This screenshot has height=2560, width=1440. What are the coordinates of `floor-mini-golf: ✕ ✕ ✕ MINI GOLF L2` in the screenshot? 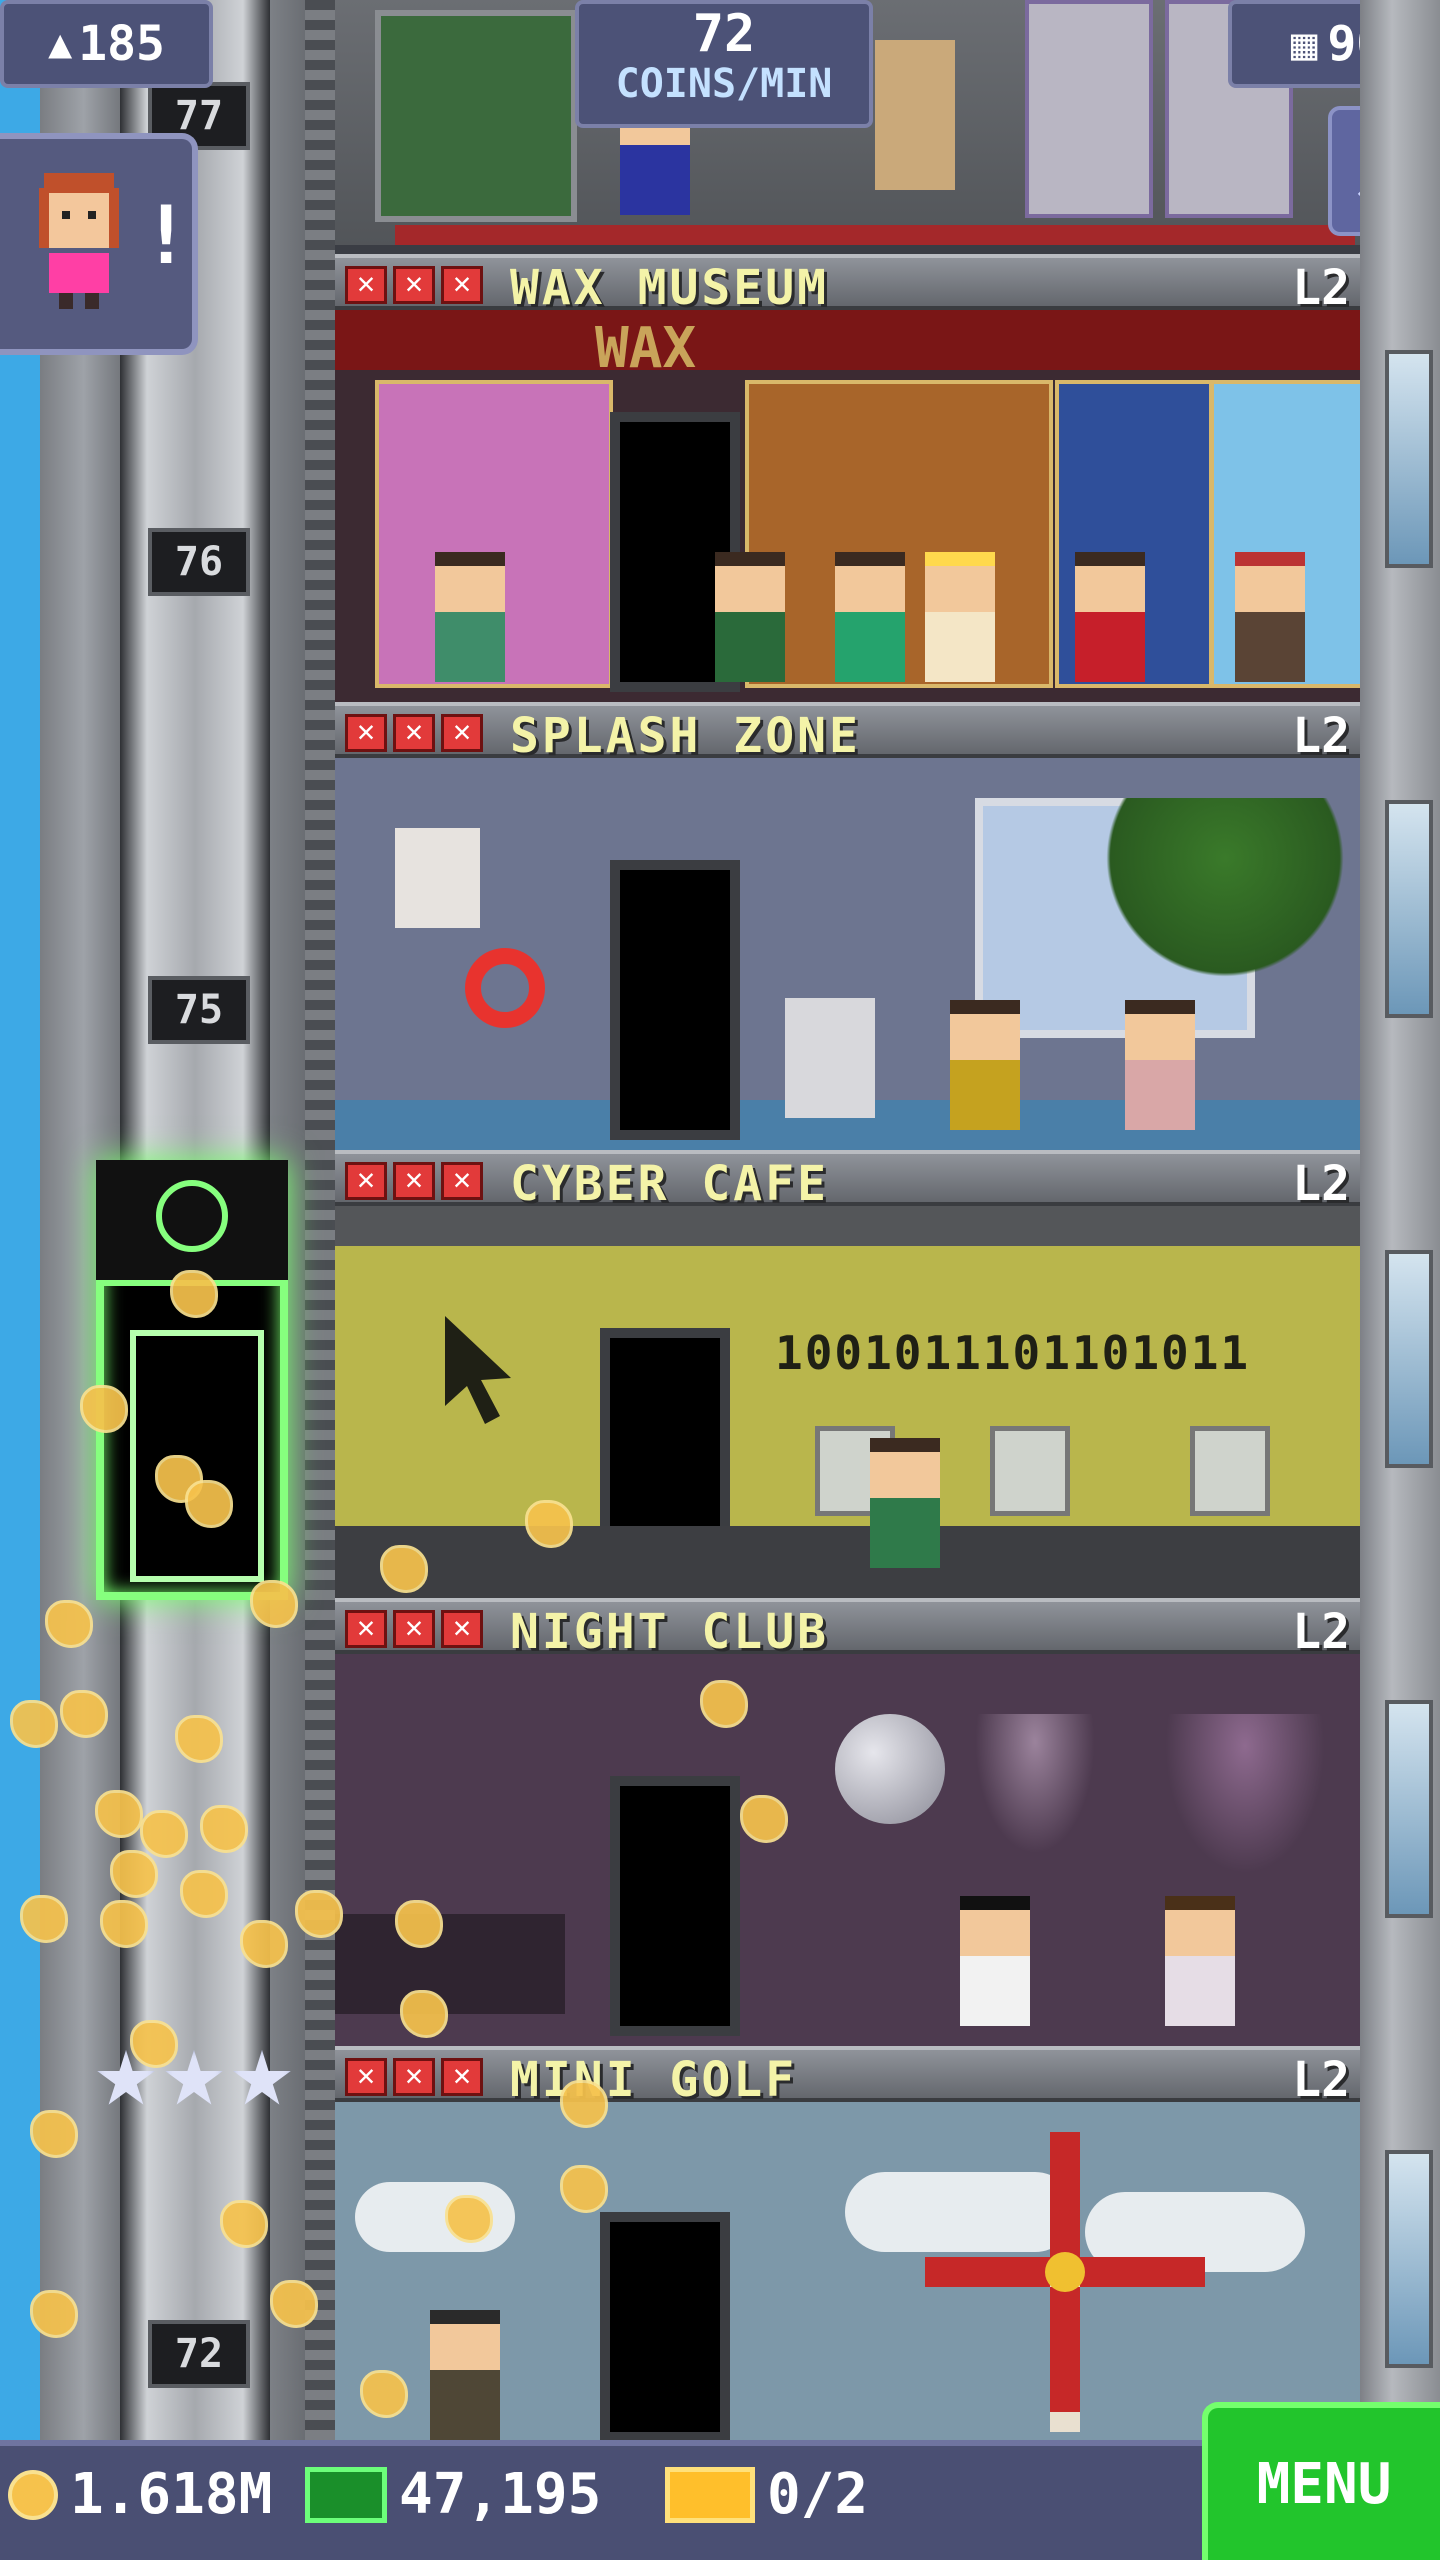 It's located at (847, 2243).